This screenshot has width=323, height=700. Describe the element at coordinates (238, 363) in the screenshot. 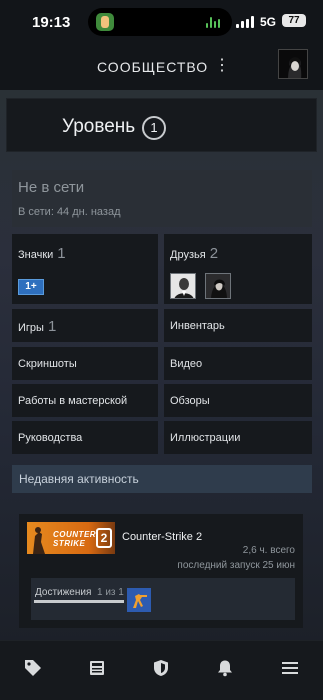

I see `video-tile: Видео` at that location.